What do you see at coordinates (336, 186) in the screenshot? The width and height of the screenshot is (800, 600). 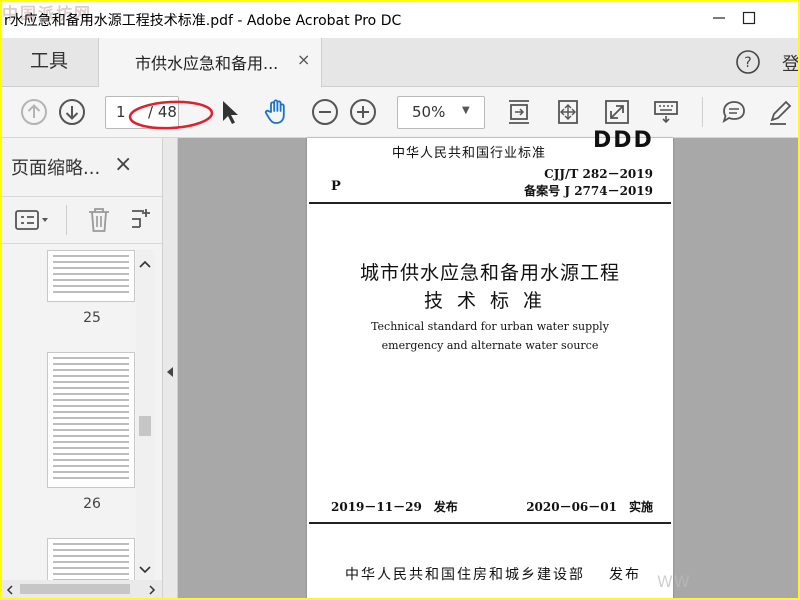 I see `category-letter: P` at bounding box center [336, 186].